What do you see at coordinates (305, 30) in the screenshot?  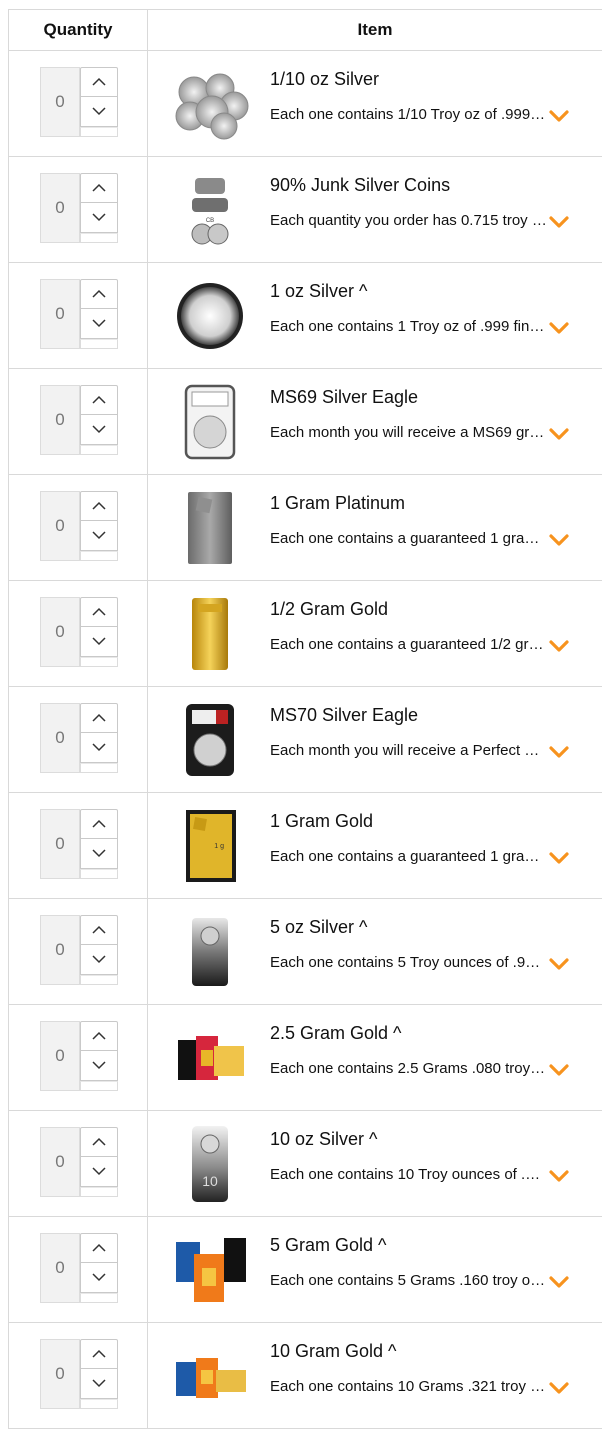 I see `table-header: Quantity Item` at bounding box center [305, 30].